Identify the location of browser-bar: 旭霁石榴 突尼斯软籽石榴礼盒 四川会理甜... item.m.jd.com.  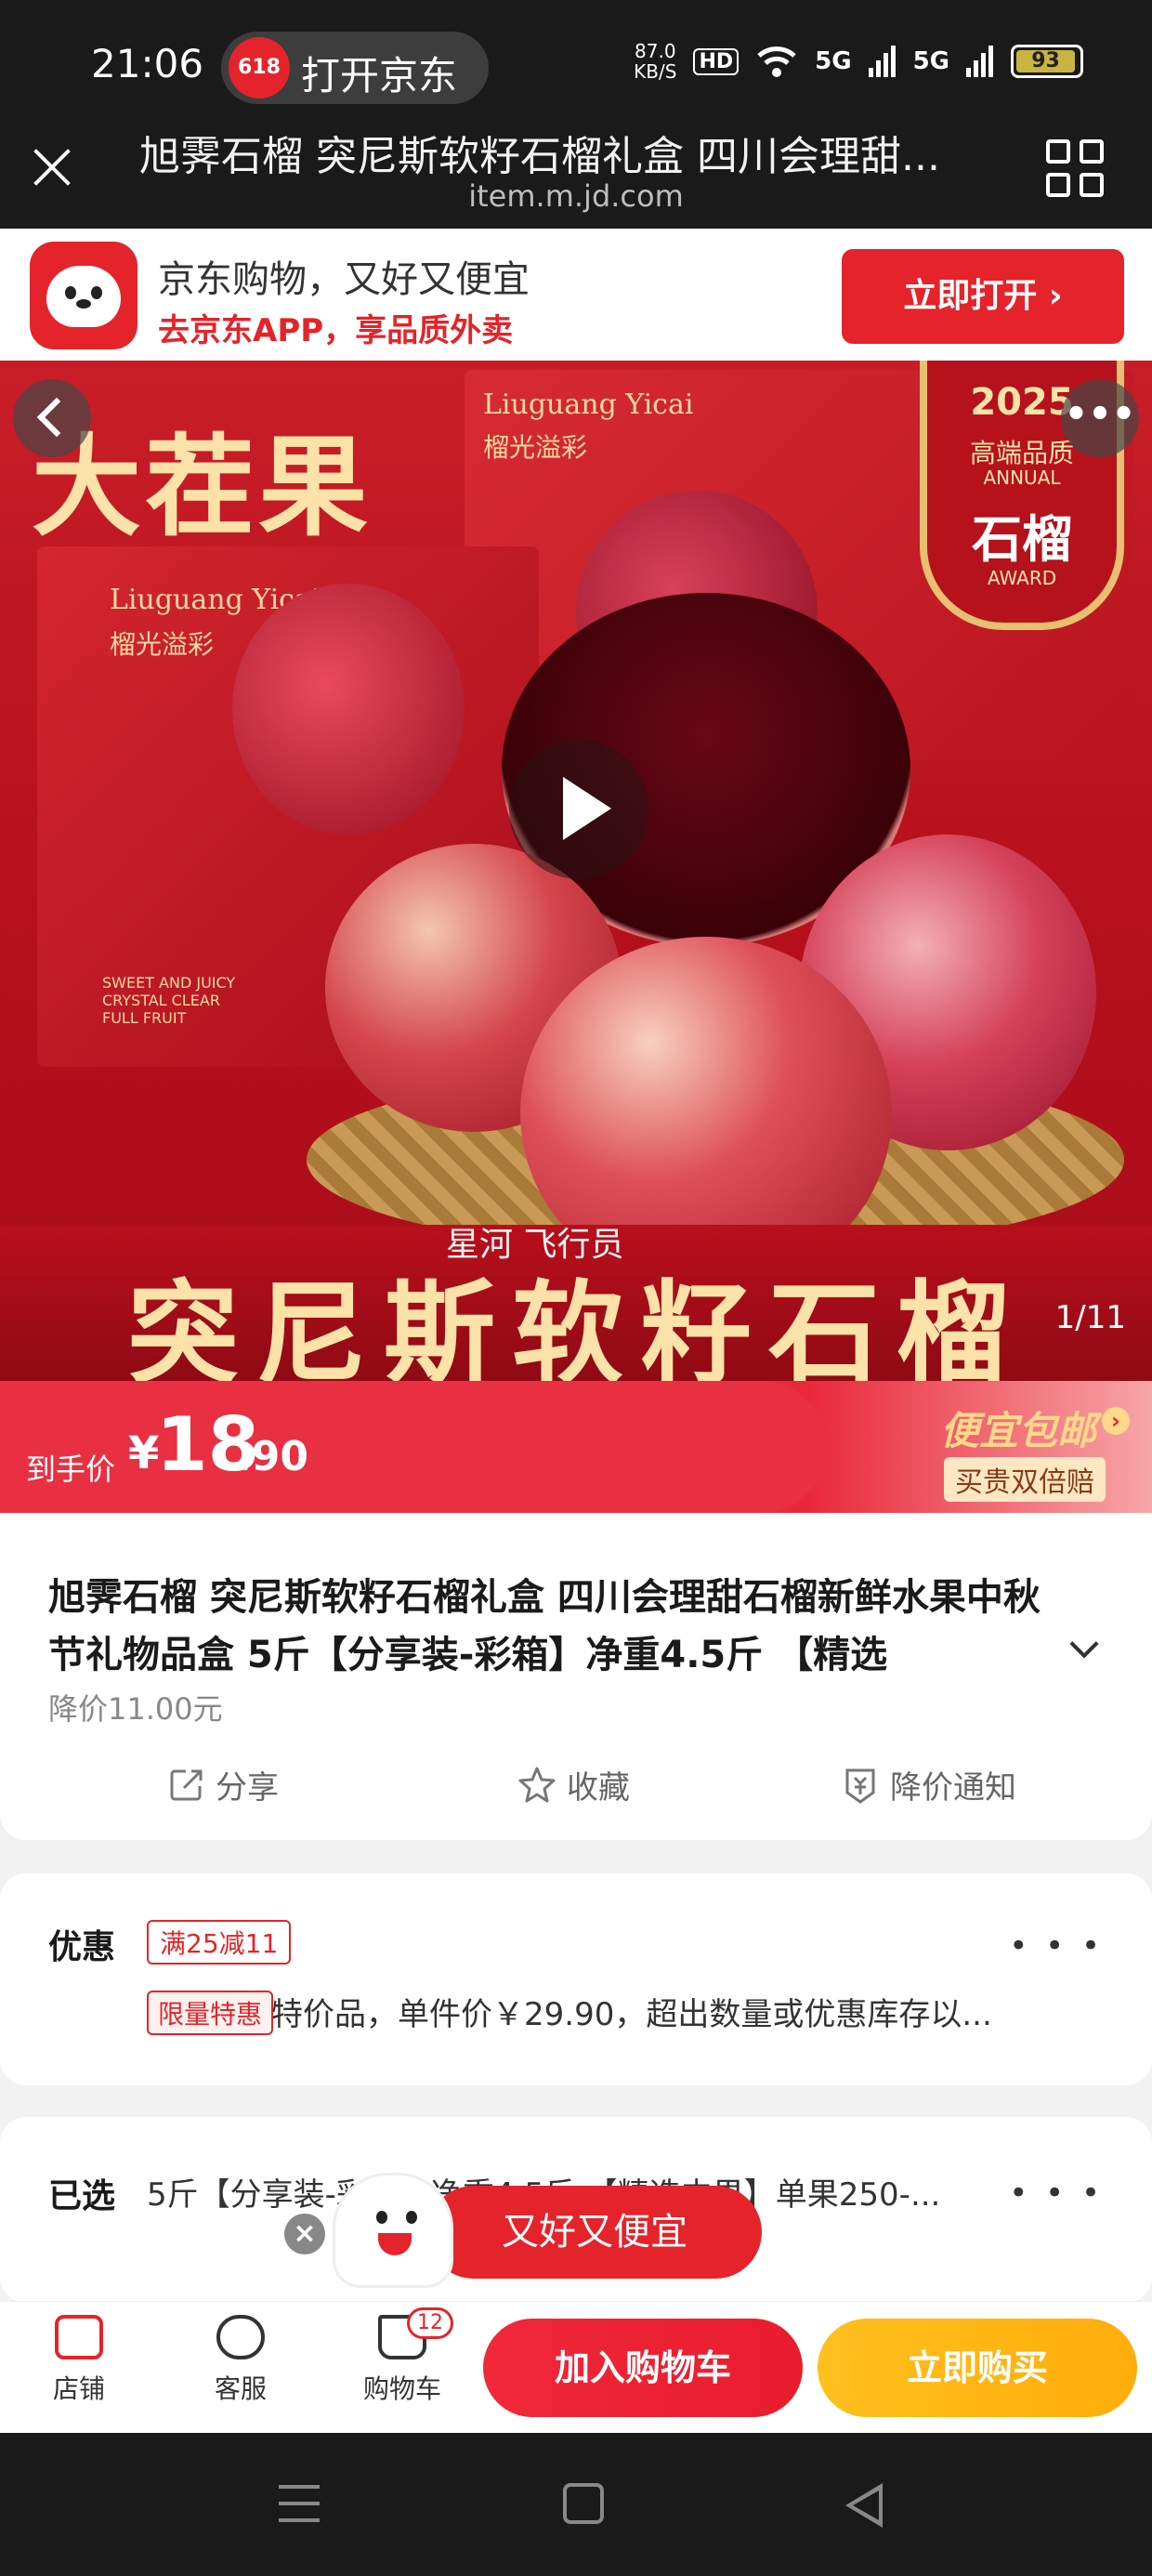
(576, 170).